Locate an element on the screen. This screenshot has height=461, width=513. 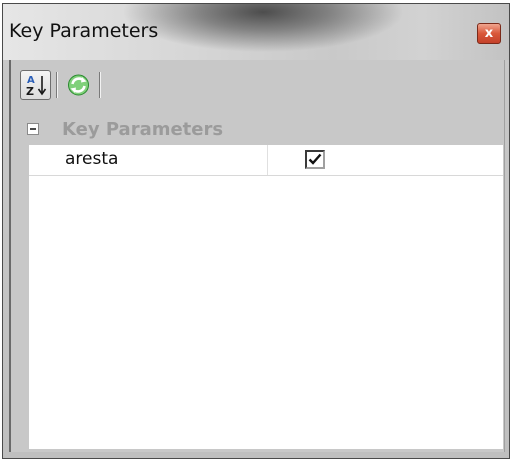
sort-letter-z: Z is located at coordinates (30, 91).